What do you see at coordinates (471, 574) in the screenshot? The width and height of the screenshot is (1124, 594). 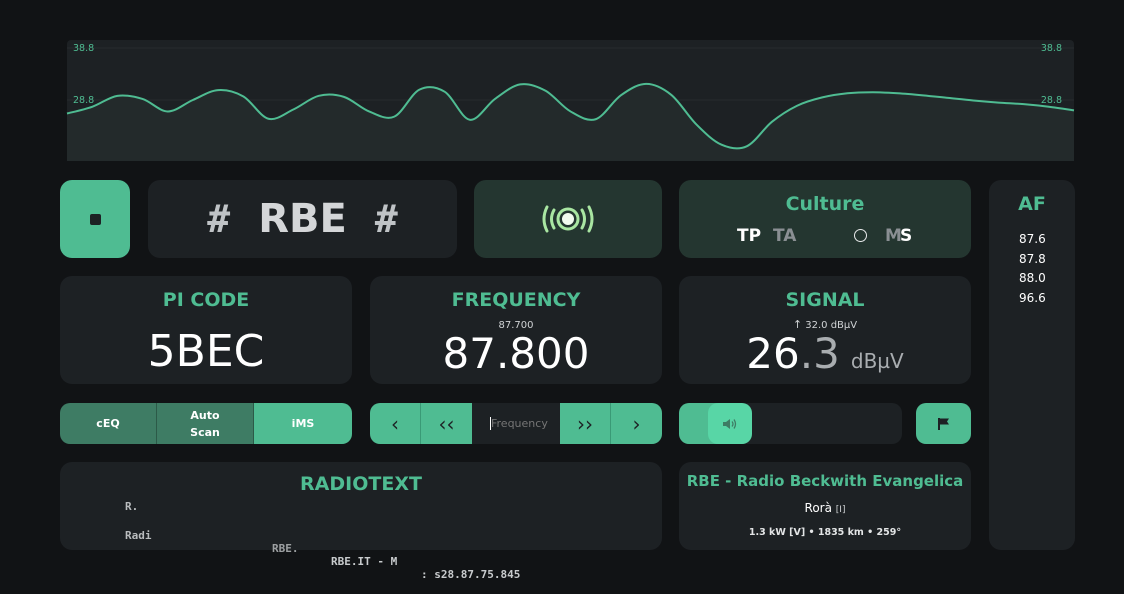 I see `radiotext-seg-4: : s28.87.75.845` at bounding box center [471, 574].